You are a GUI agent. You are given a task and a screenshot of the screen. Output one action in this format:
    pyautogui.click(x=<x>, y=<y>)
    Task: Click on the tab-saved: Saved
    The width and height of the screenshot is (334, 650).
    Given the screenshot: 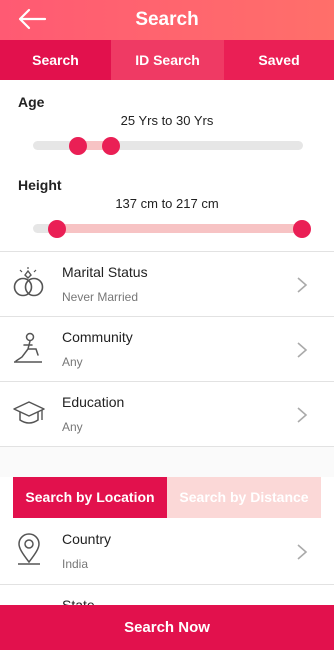 What is the action you would take?
    pyautogui.click(x=279, y=60)
    